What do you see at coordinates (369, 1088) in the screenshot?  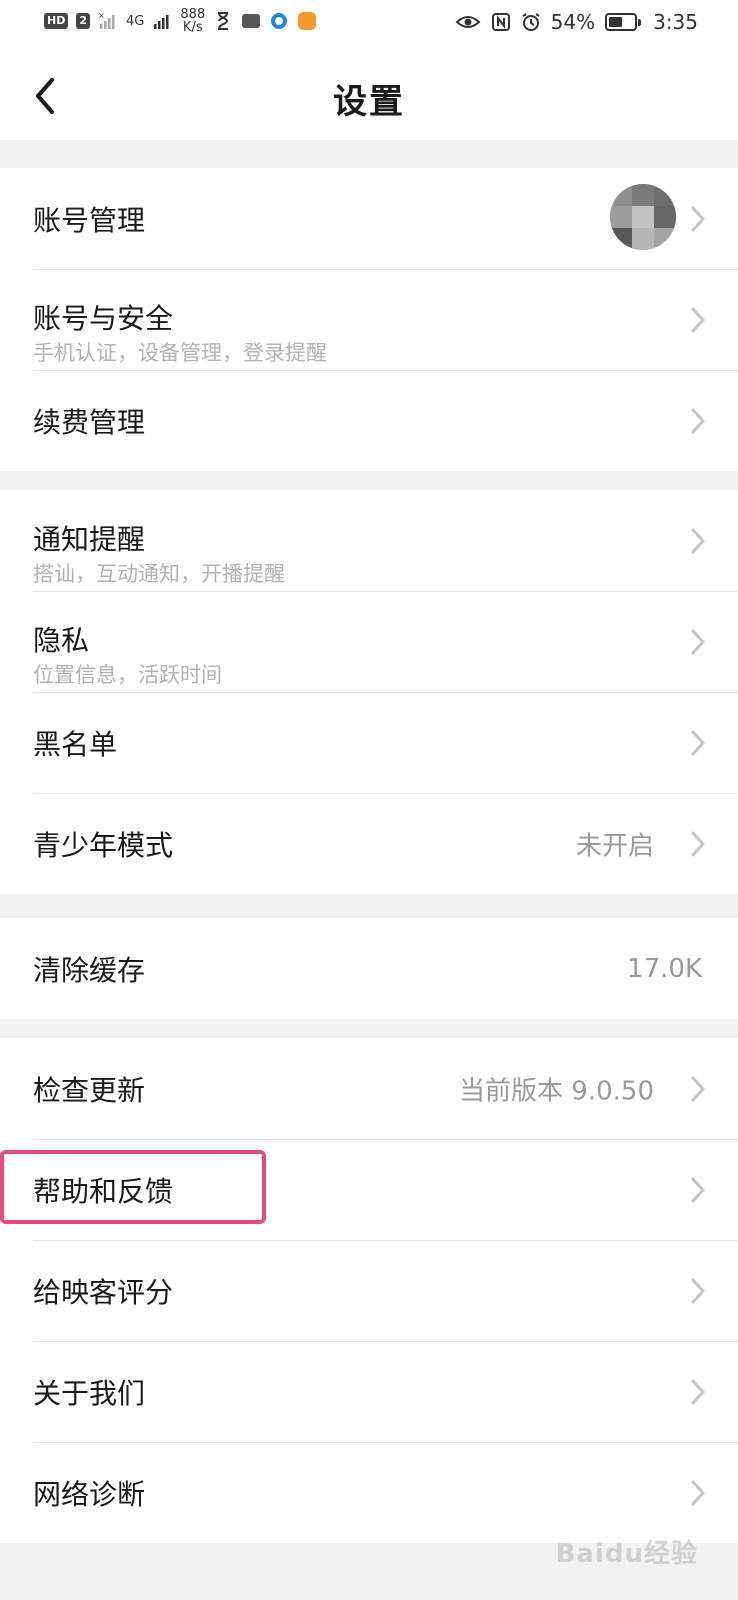 I see `settings-row-check-update: 检查更新 当前版本 9.0.50` at bounding box center [369, 1088].